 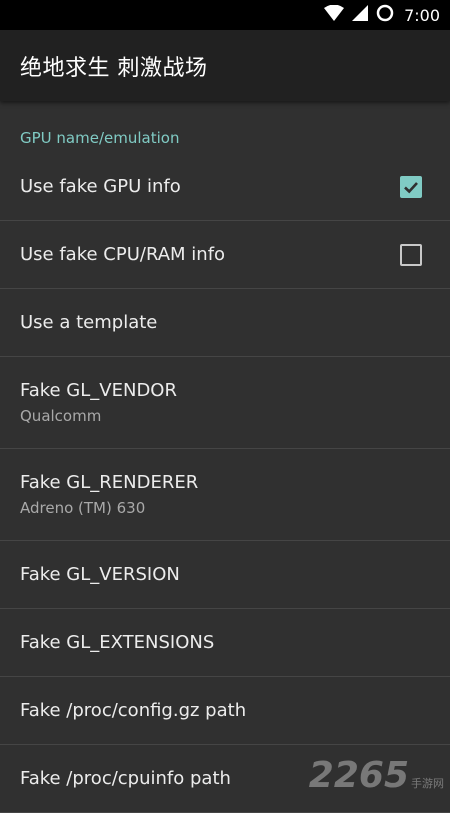 I want to click on pref-label: Use a template, so click(x=89, y=322).